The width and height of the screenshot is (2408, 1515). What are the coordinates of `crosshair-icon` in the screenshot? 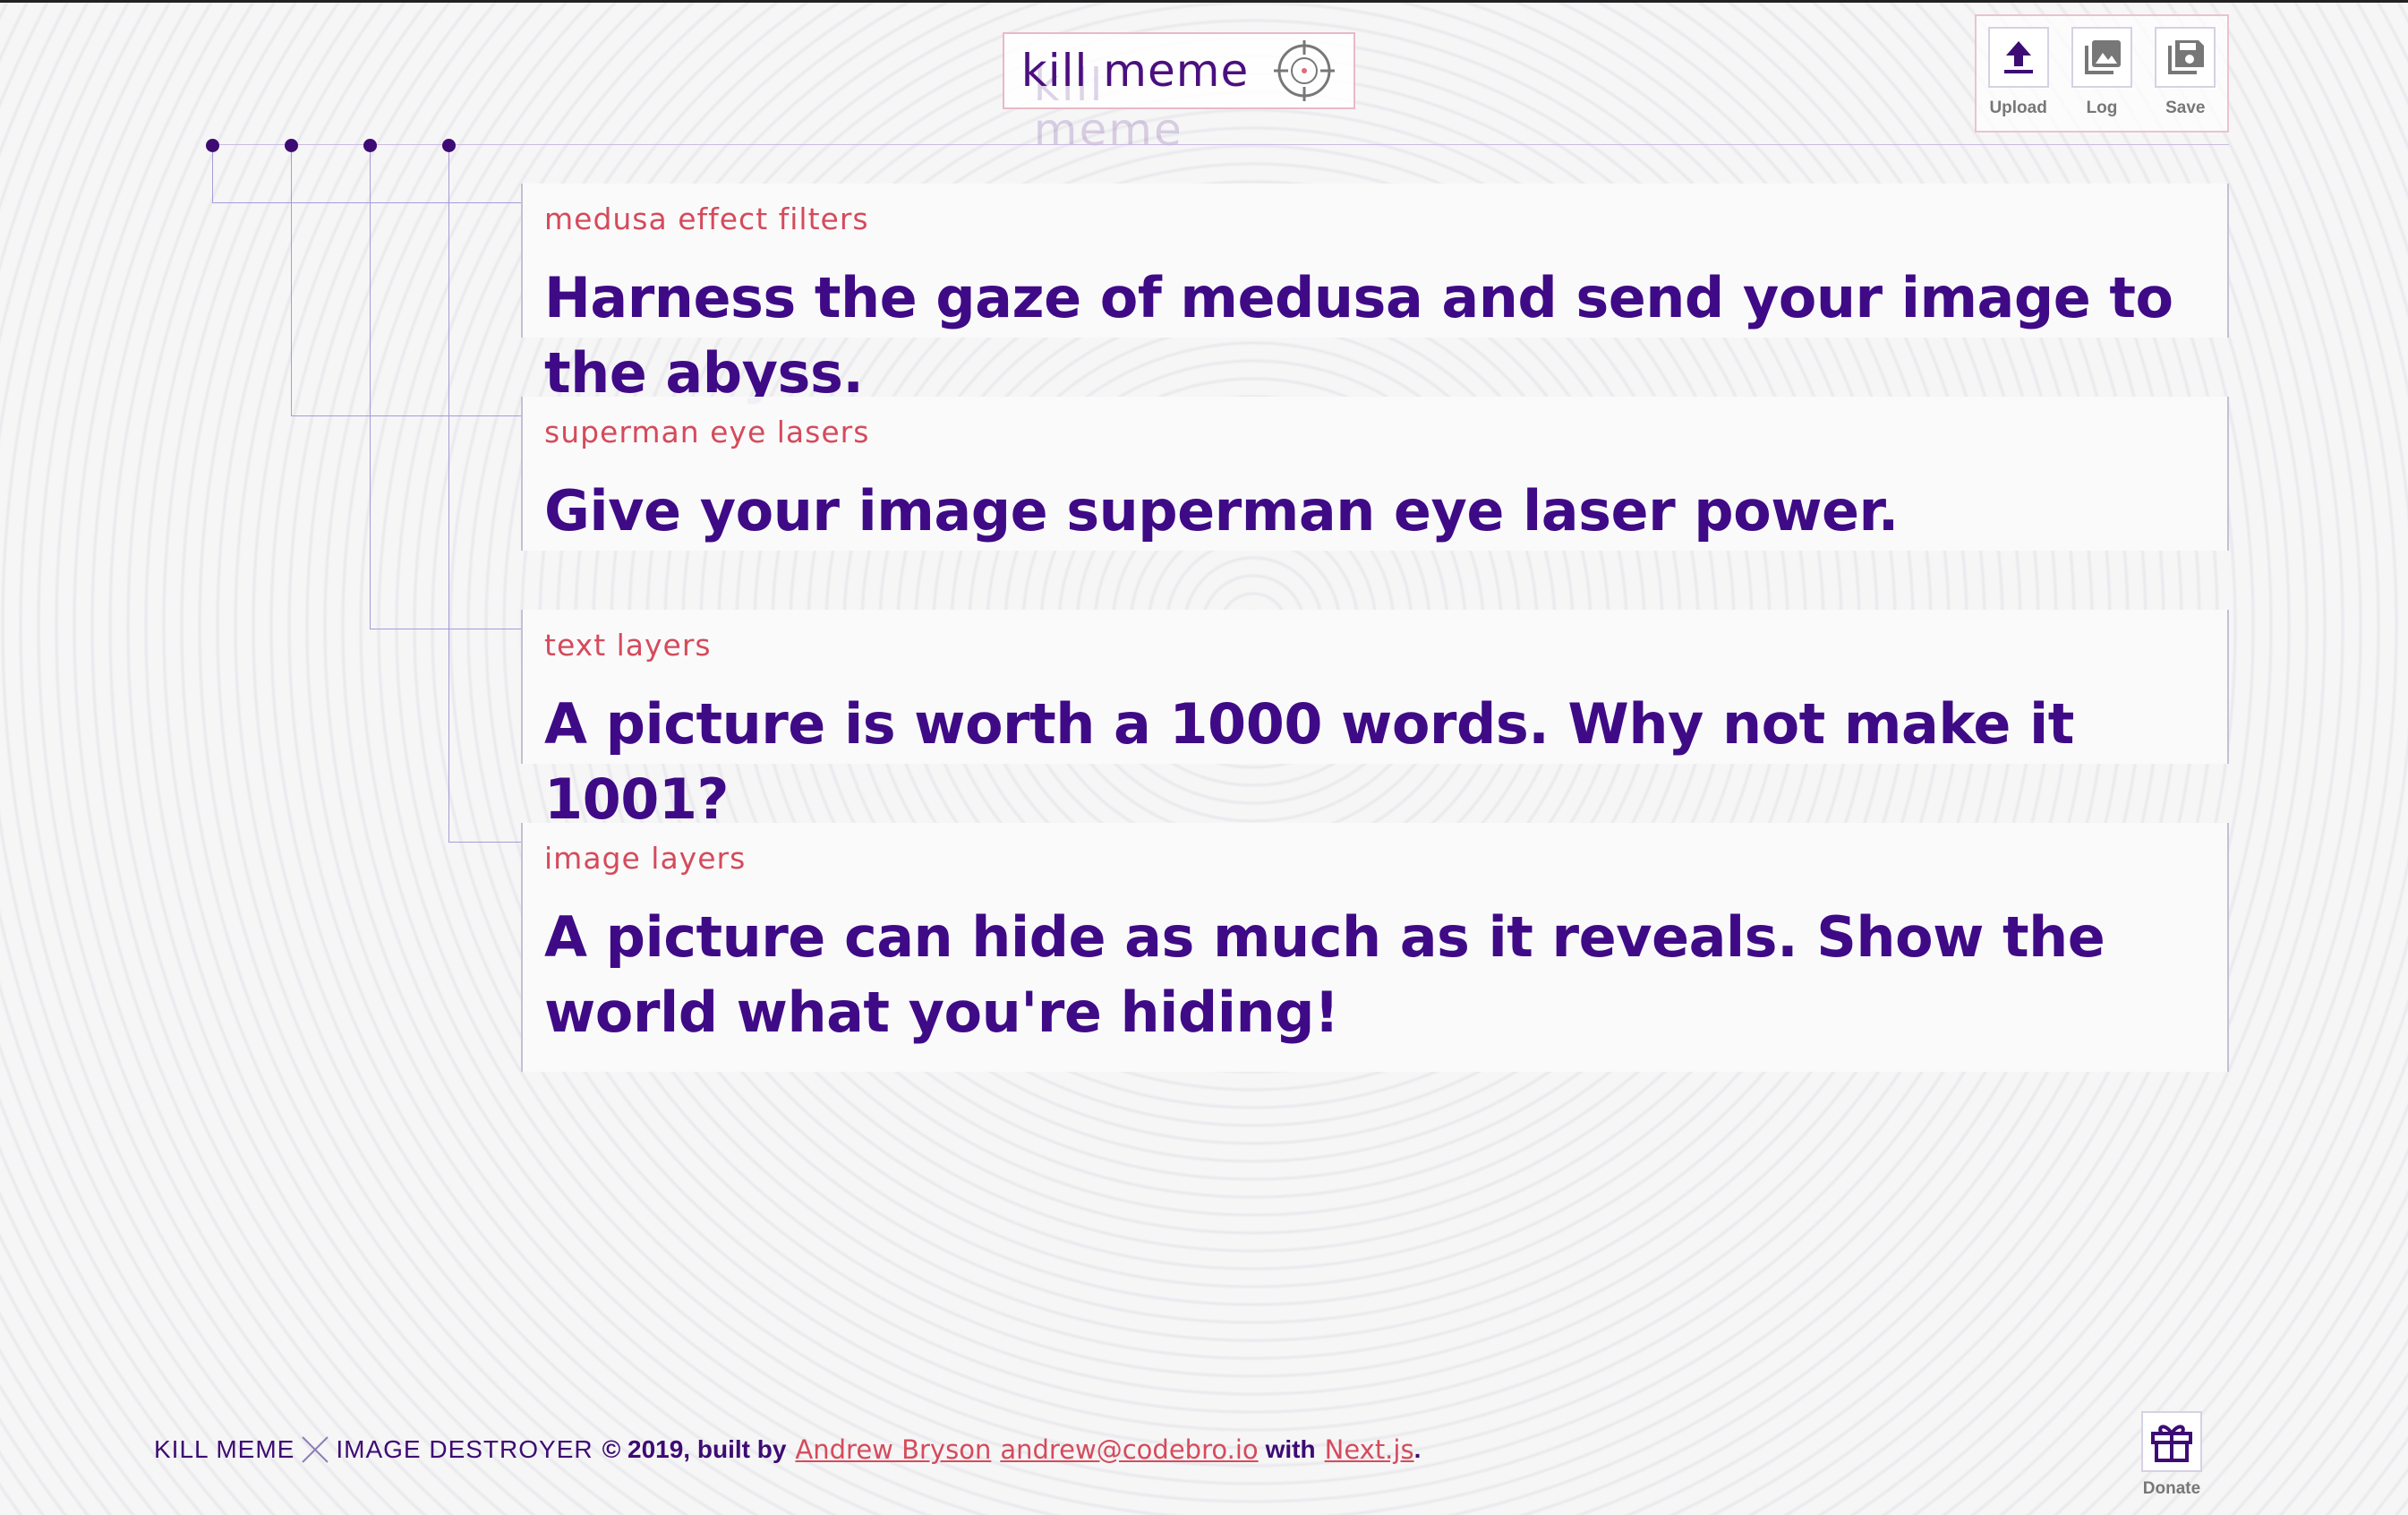 It's located at (1305, 71).